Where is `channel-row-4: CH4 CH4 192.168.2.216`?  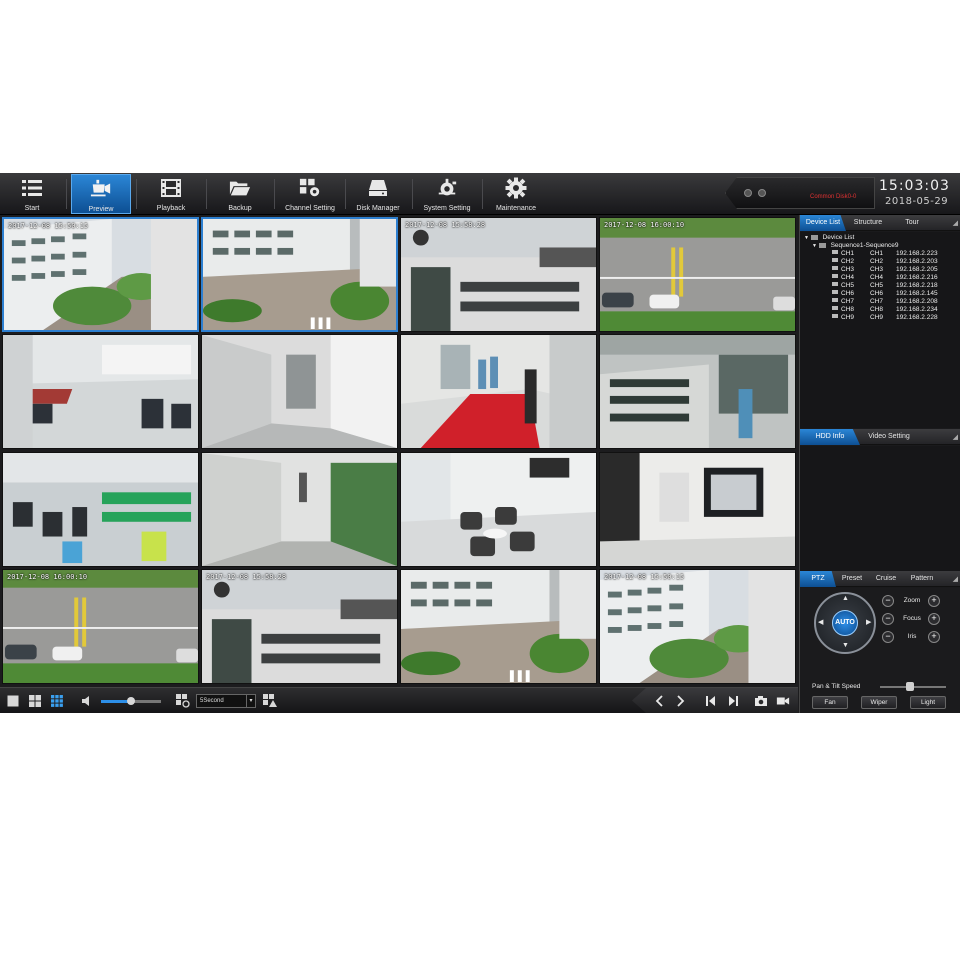
channel-row-4: CH4 CH4 192.168.2.216 is located at coordinates (880, 278).